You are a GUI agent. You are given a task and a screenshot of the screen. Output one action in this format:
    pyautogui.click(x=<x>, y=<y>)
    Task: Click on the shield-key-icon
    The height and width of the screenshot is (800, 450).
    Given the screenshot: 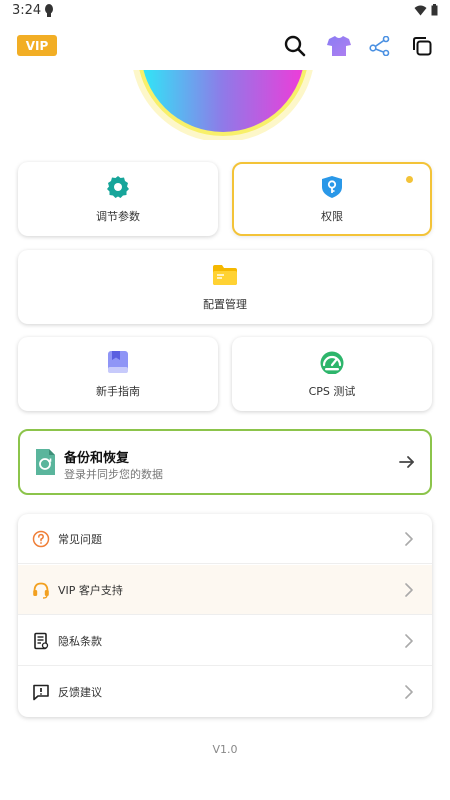 What is the action you would take?
    pyautogui.click(x=332, y=187)
    